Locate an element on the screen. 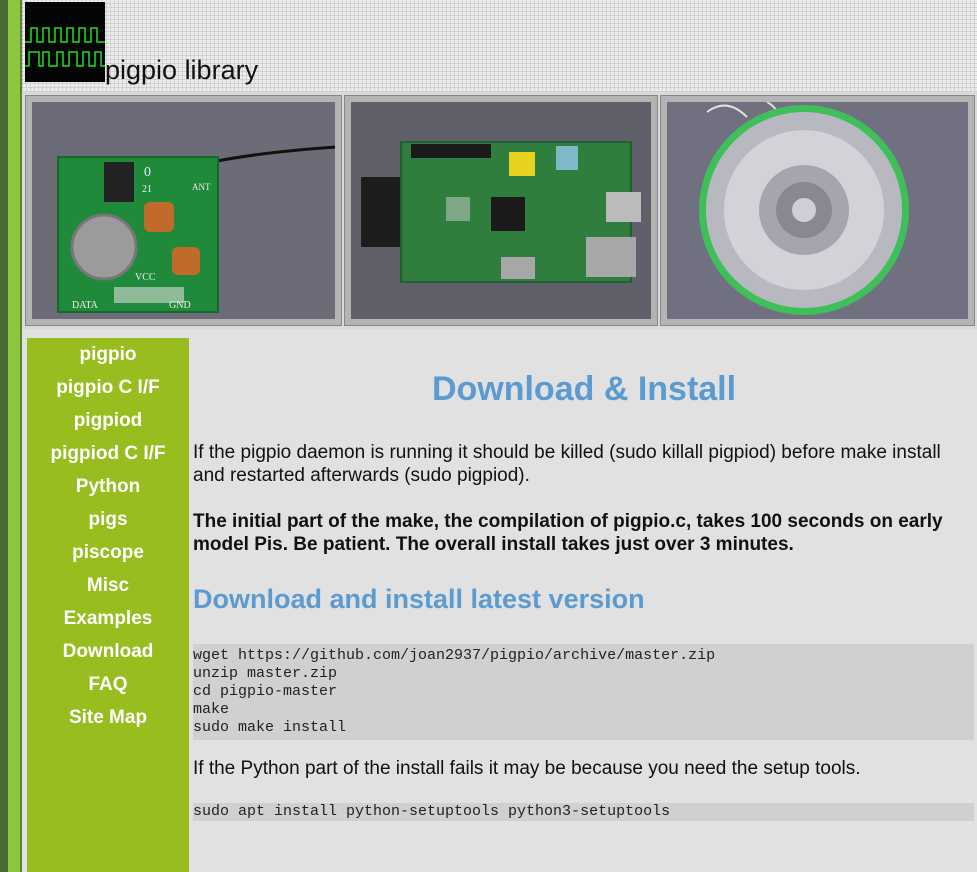 The image size is (977, 872). site-title: pigpio library is located at coordinates (182, 70).